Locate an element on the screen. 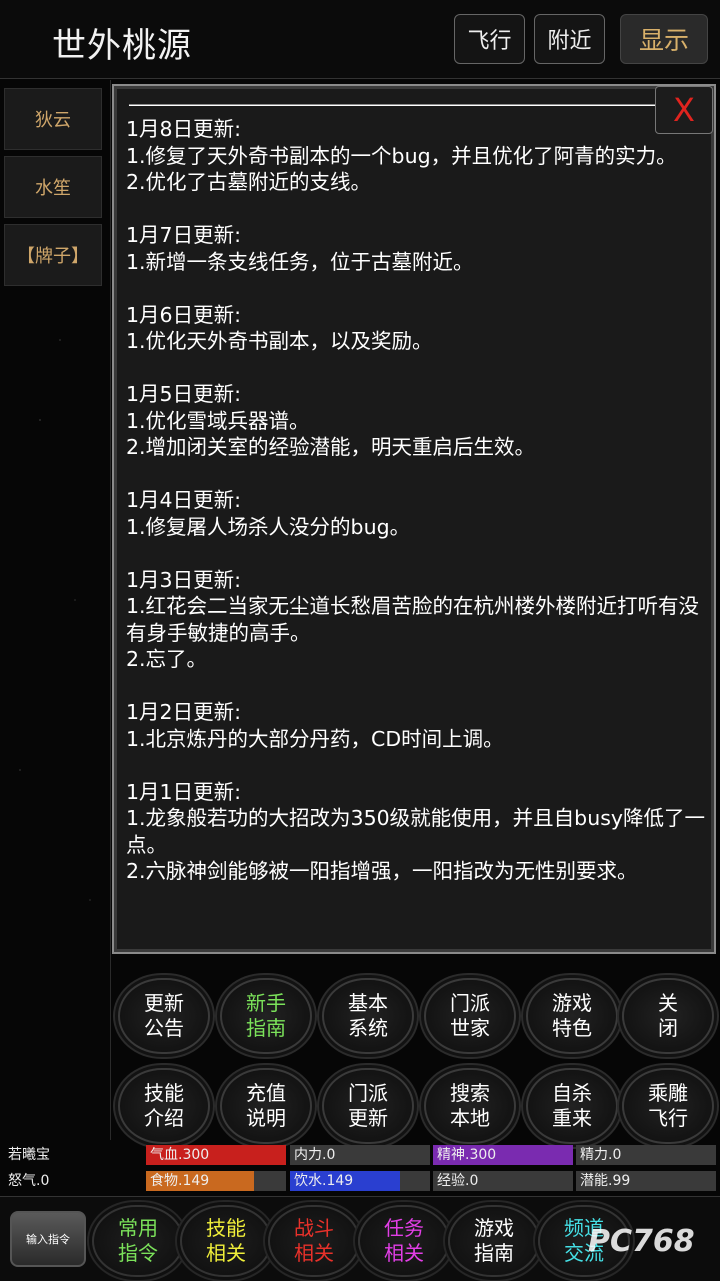 The height and width of the screenshot is (1281, 720). watermark-logo: PC768 is located at coordinates (641, 1241).